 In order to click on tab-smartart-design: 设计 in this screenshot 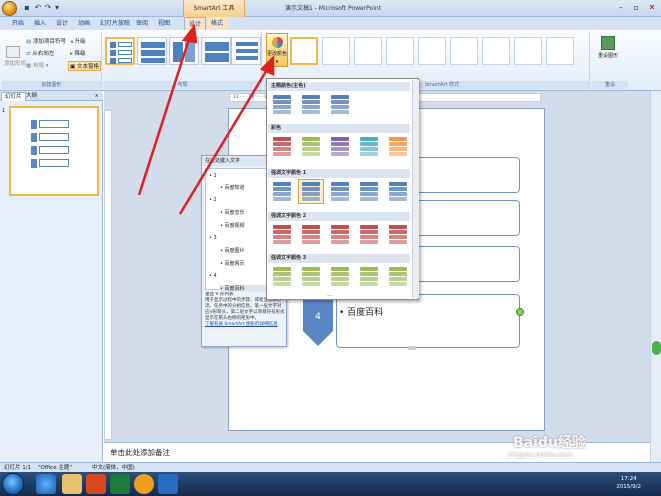, I will do `click(195, 24)`.